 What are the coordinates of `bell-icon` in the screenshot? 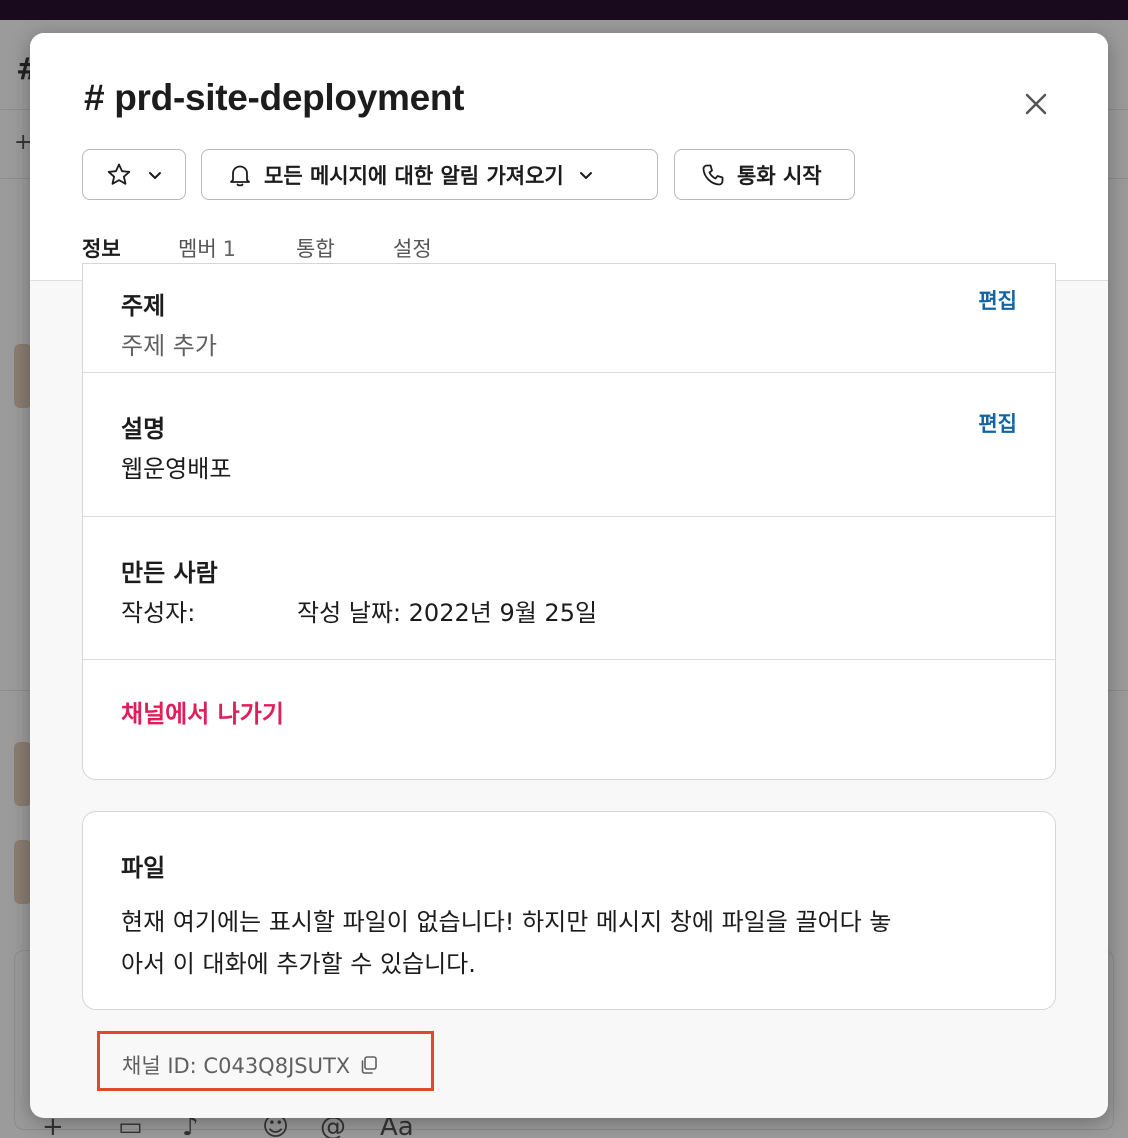 It's located at (240, 175).